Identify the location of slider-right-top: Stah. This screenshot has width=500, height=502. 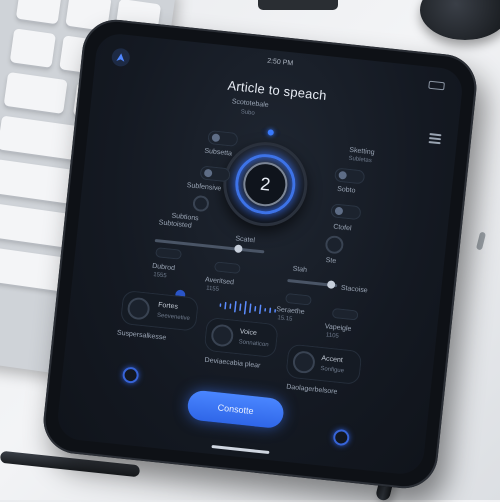
(299, 270).